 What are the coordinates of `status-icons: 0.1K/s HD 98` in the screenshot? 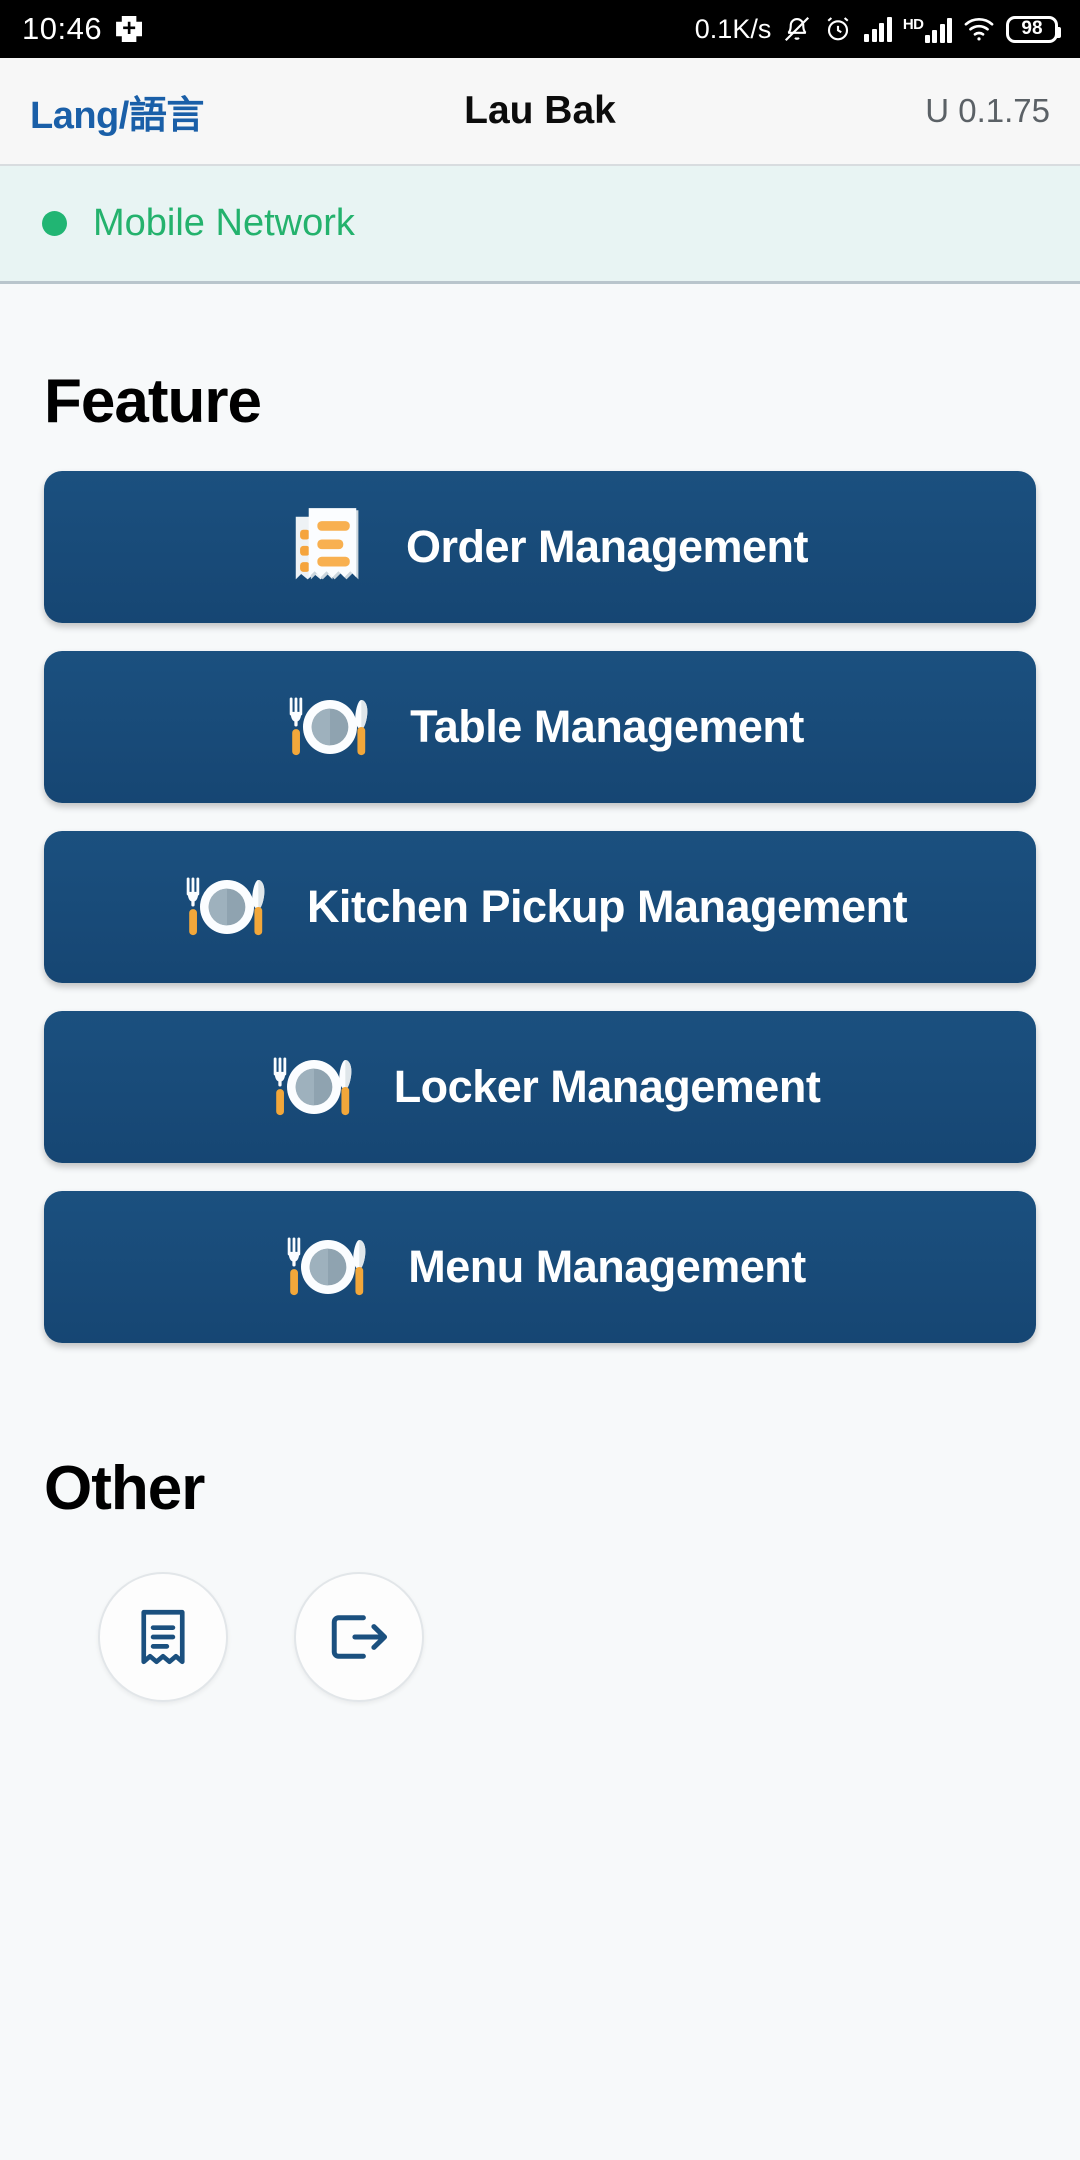 It's located at (877, 29).